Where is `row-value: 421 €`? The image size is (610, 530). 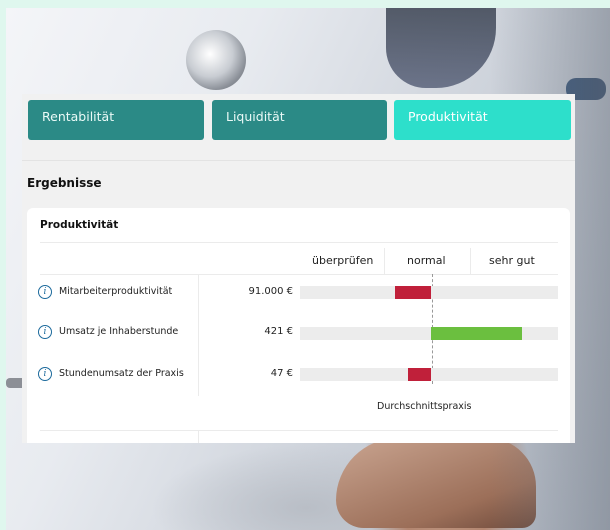 row-value: 421 € is located at coordinates (278, 331).